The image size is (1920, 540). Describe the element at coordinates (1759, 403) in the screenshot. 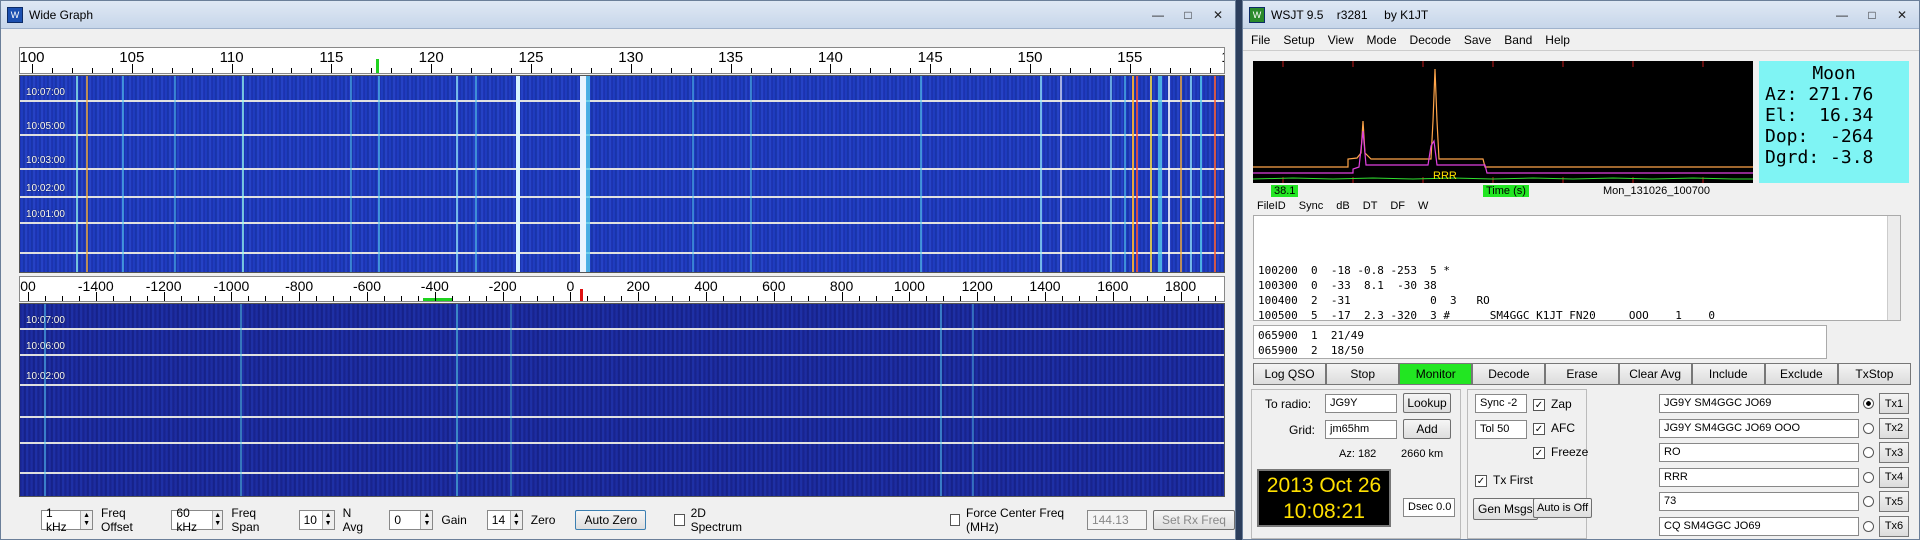

I see `tx-message-field: JG9Y SM4GGC JO69` at that location.